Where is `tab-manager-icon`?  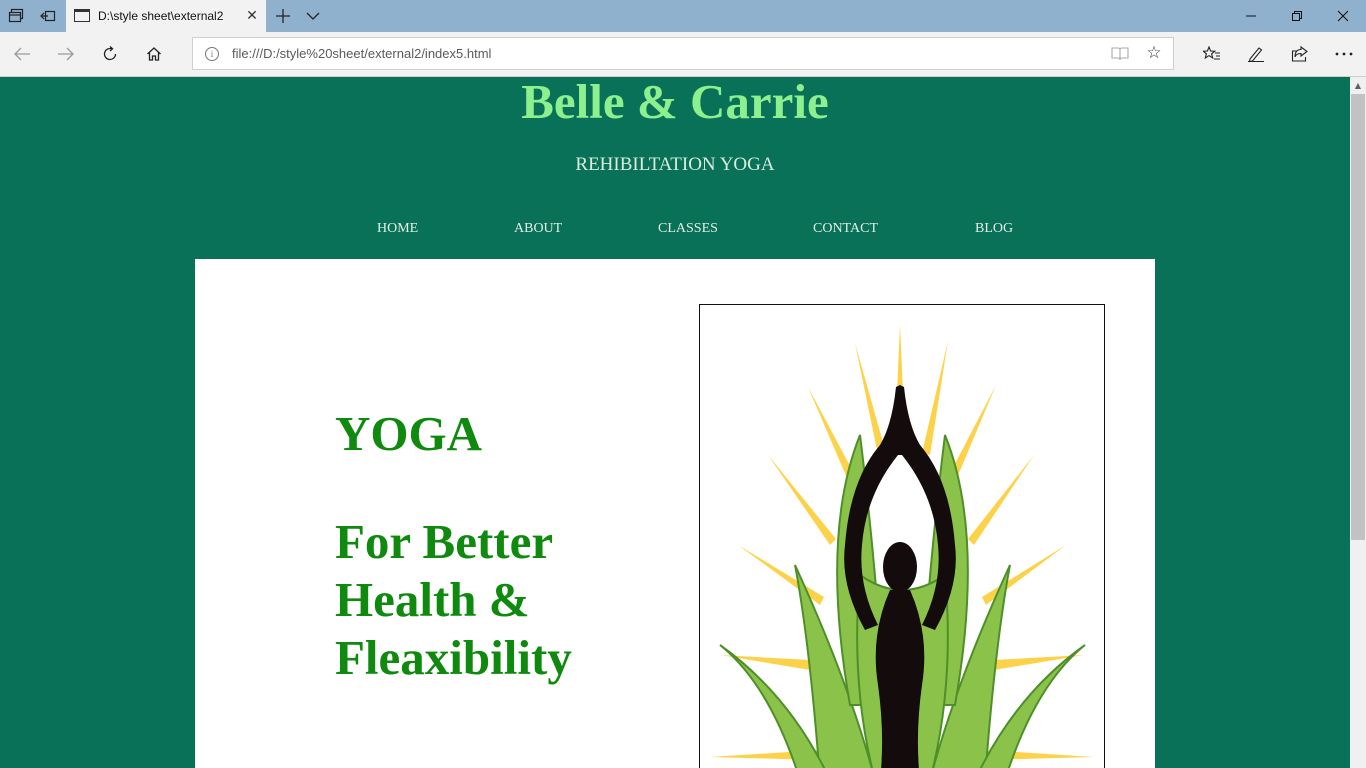
tab-manager-icon is located at coordinates (16, 16).